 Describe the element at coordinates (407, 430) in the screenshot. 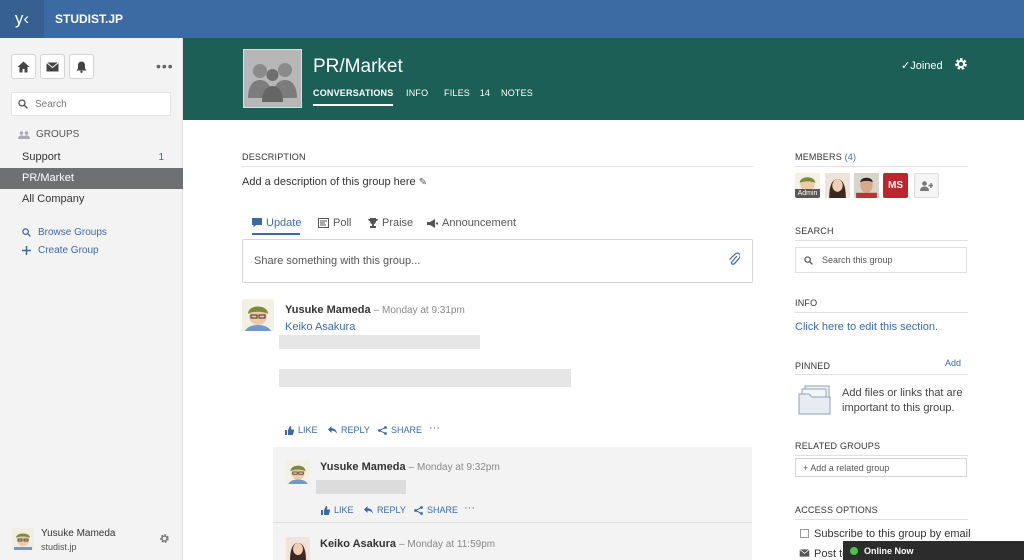

I see `share-label: SHARE` at that location.